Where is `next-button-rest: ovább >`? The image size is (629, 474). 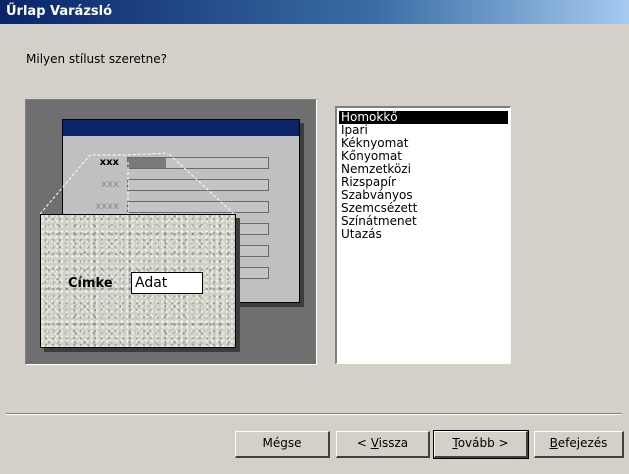 next-button-rest: ovább > is located at coordinates (483, 443).